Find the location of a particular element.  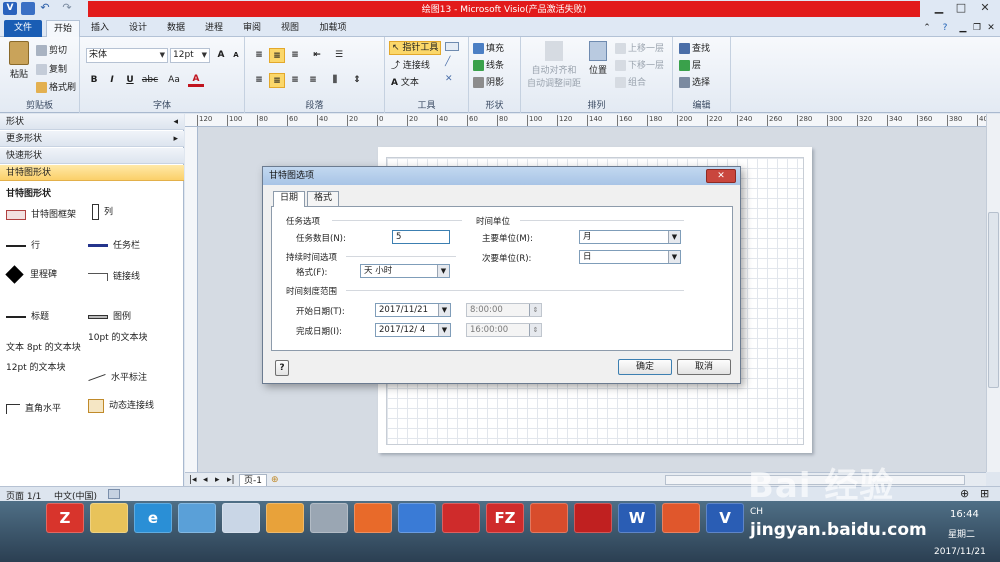

major-unit-select: 月 ▼ is located at coordinates (630, 237).